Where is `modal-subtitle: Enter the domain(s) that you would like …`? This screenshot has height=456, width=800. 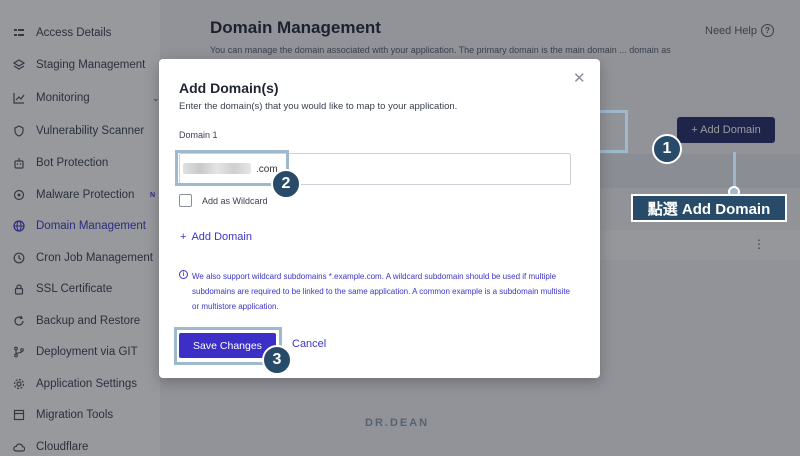
modal-subtitle: Enter the domain(s) that you would like … is located at coordinates (318, 106).